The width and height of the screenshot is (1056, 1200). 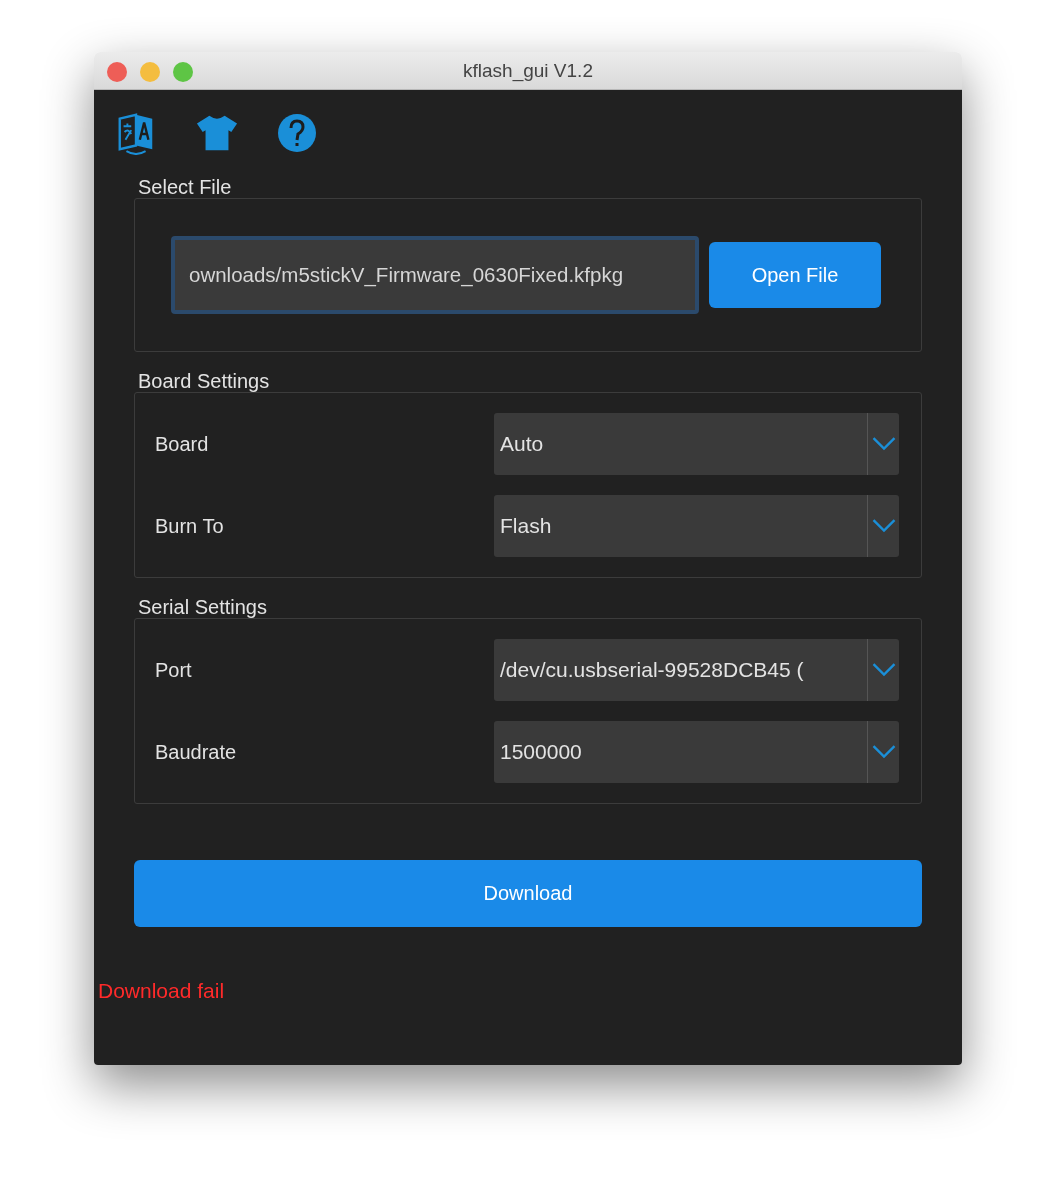 I want to click on dropdown: Auto, so click(x=696, y=444).